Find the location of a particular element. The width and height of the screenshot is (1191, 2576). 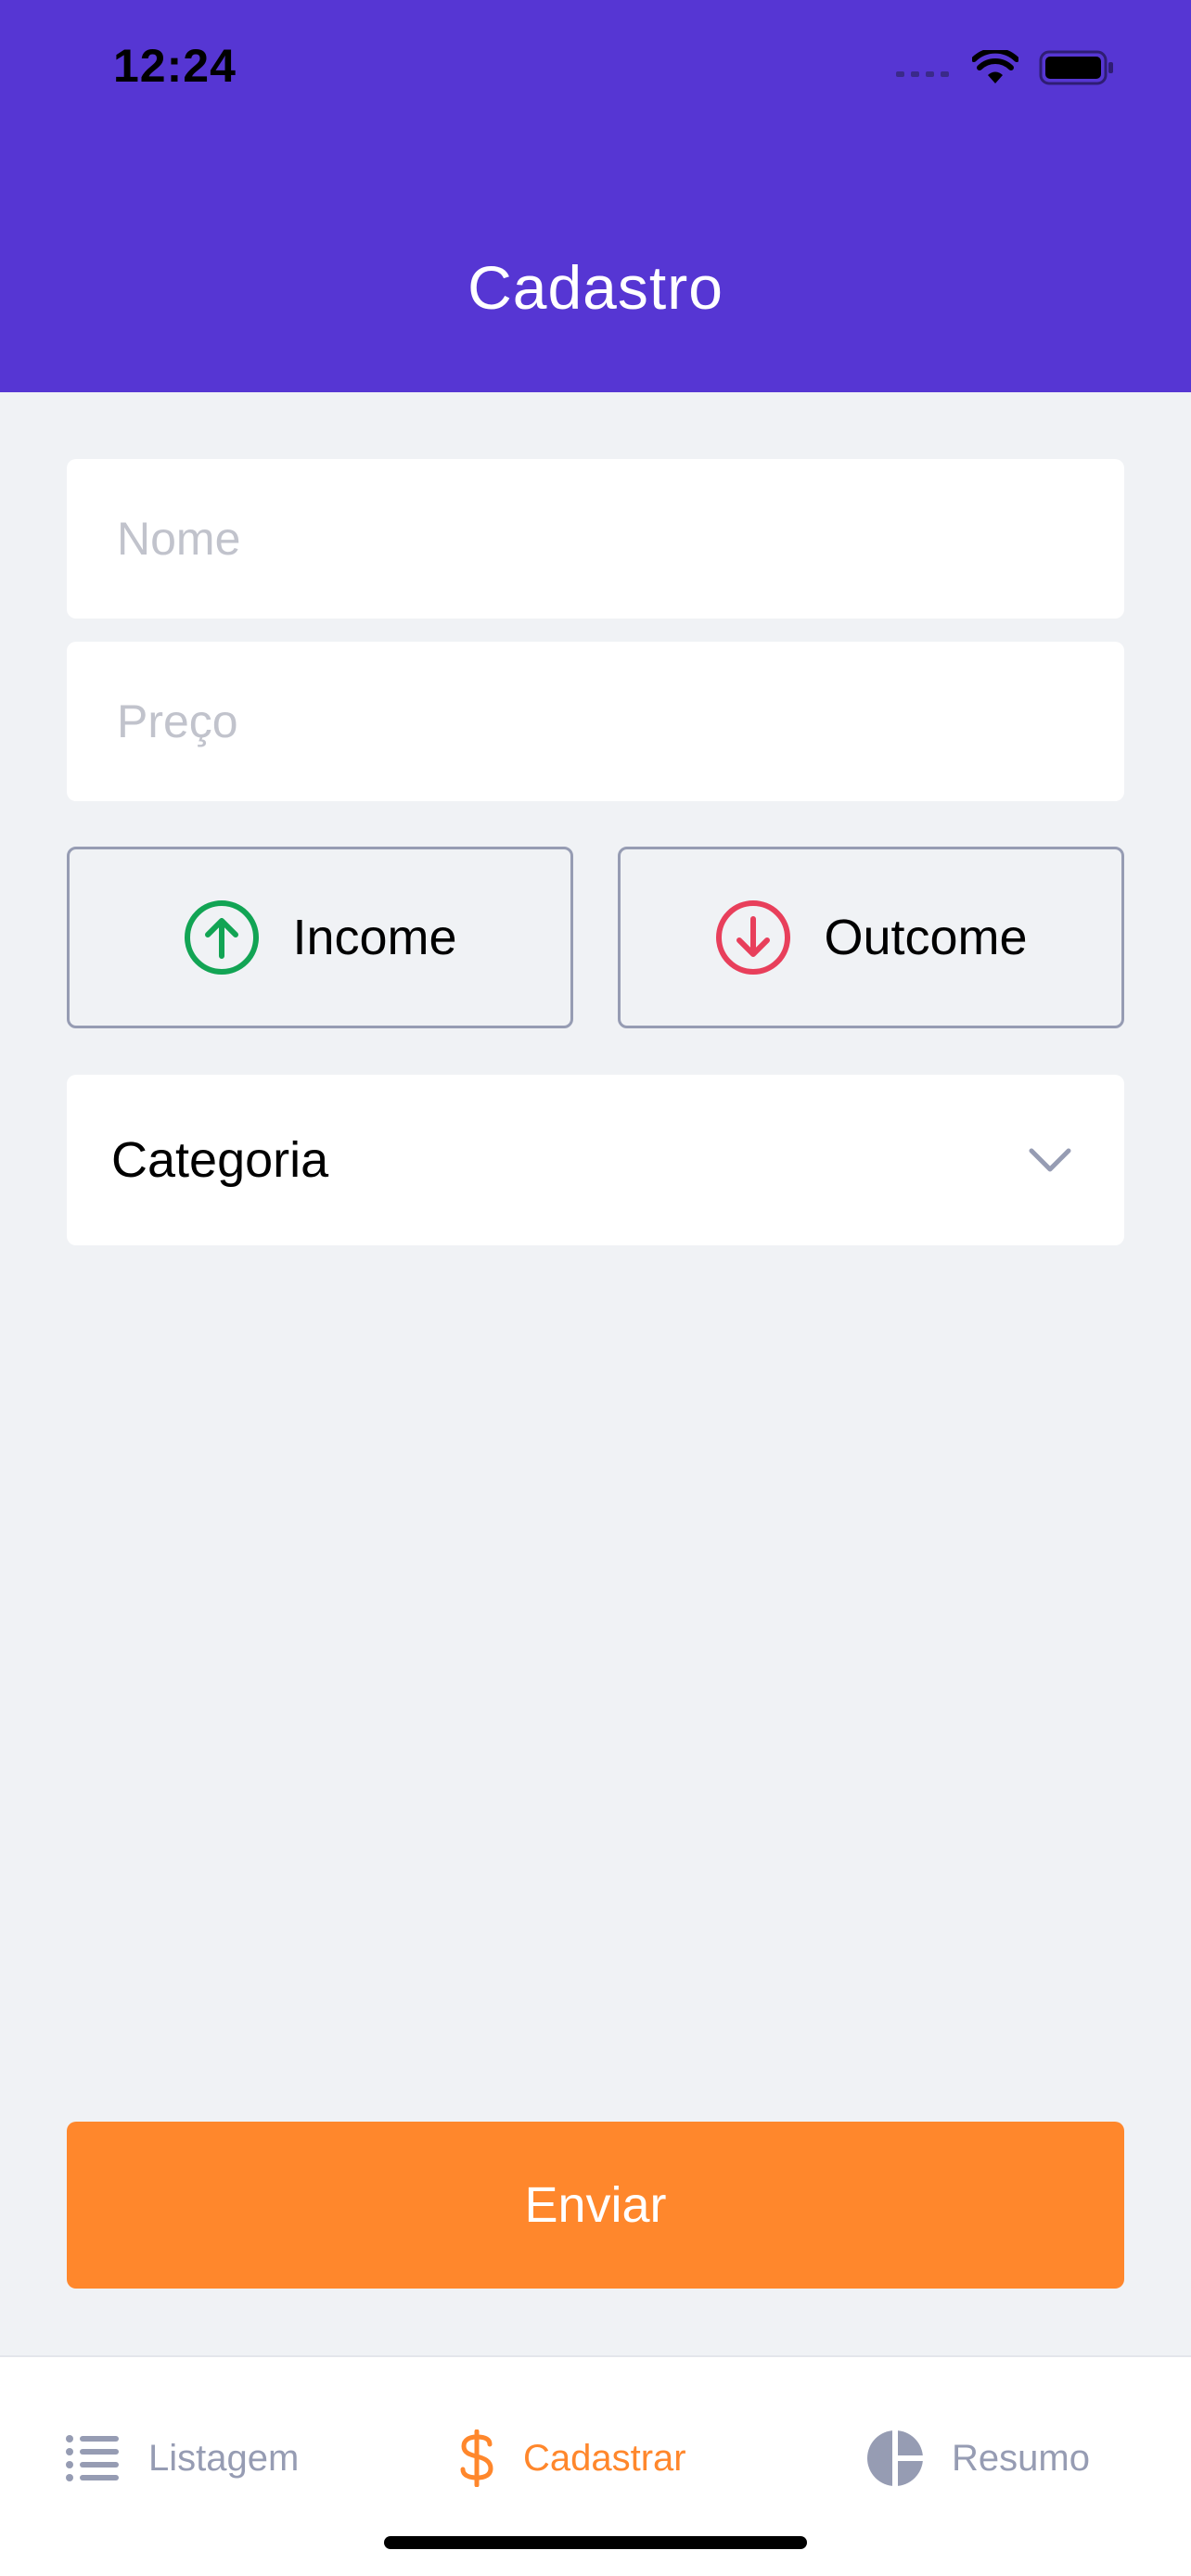

tab-resumo-label: Resumo is located at coordinates (1021, 2458).